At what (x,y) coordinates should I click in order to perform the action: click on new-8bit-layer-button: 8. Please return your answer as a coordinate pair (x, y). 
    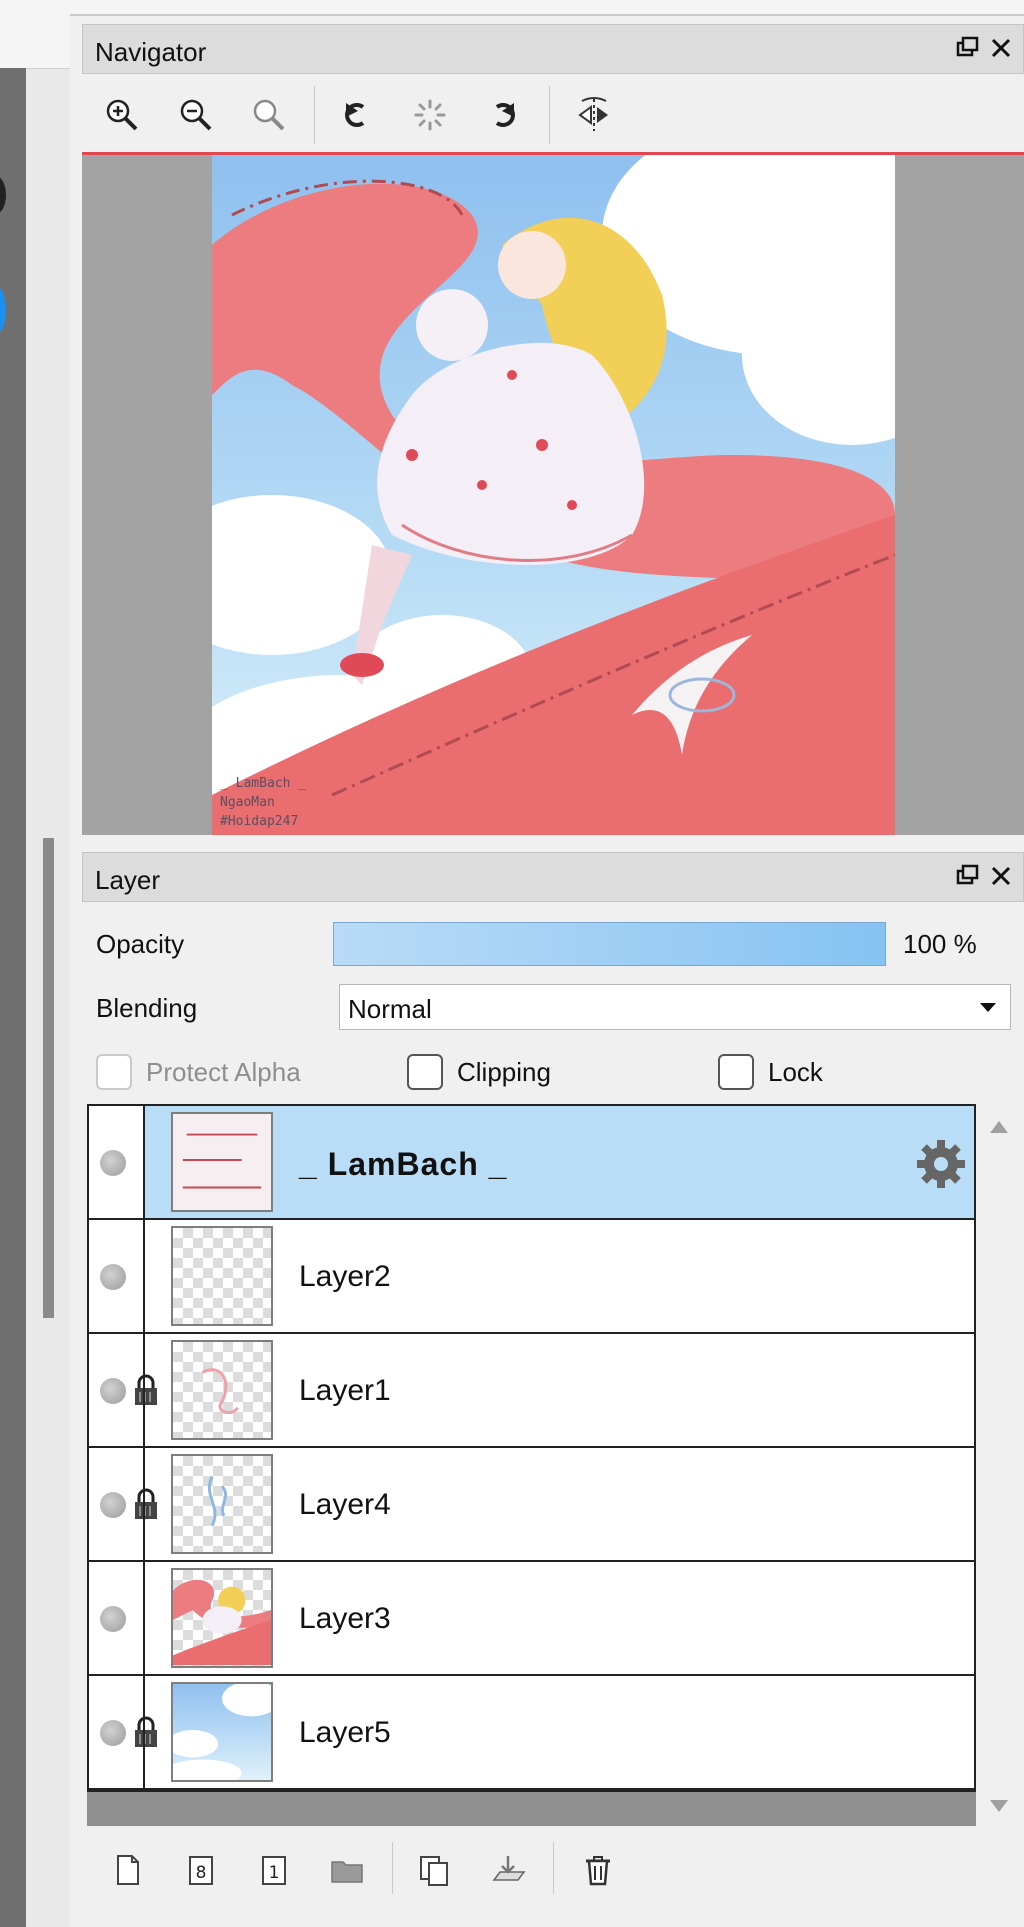
    Looking at the image, I should click on (201, 1870).